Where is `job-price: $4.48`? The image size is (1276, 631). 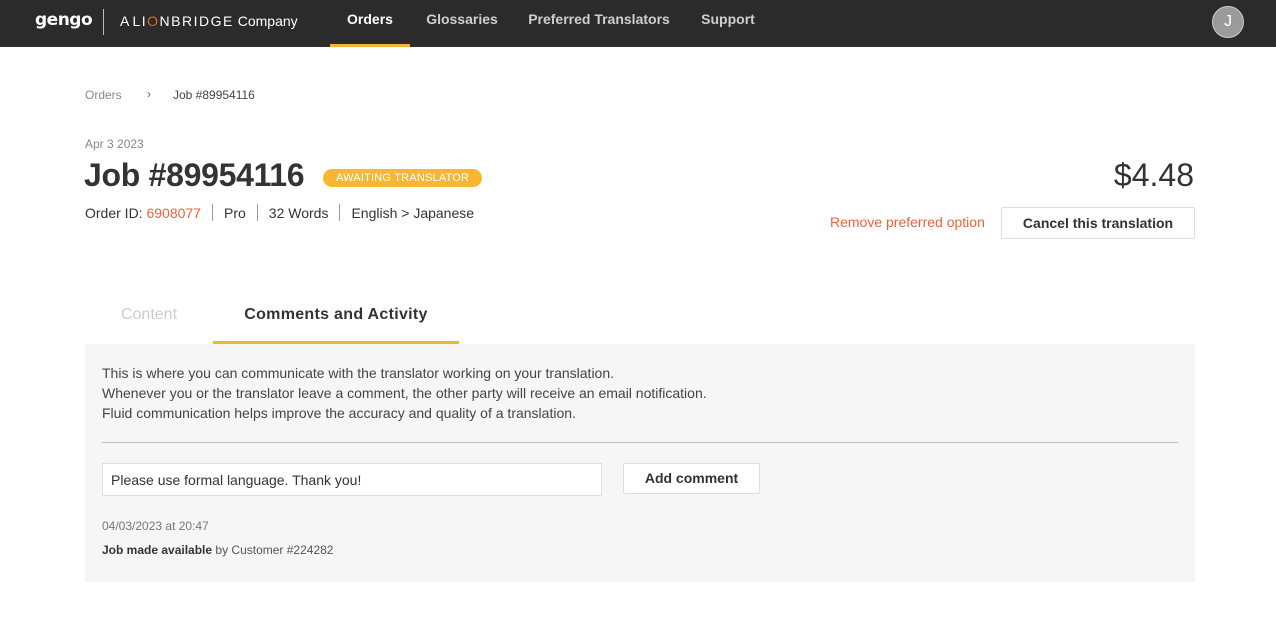
job-price: $4.48 is located at coordinates (1153, 175).